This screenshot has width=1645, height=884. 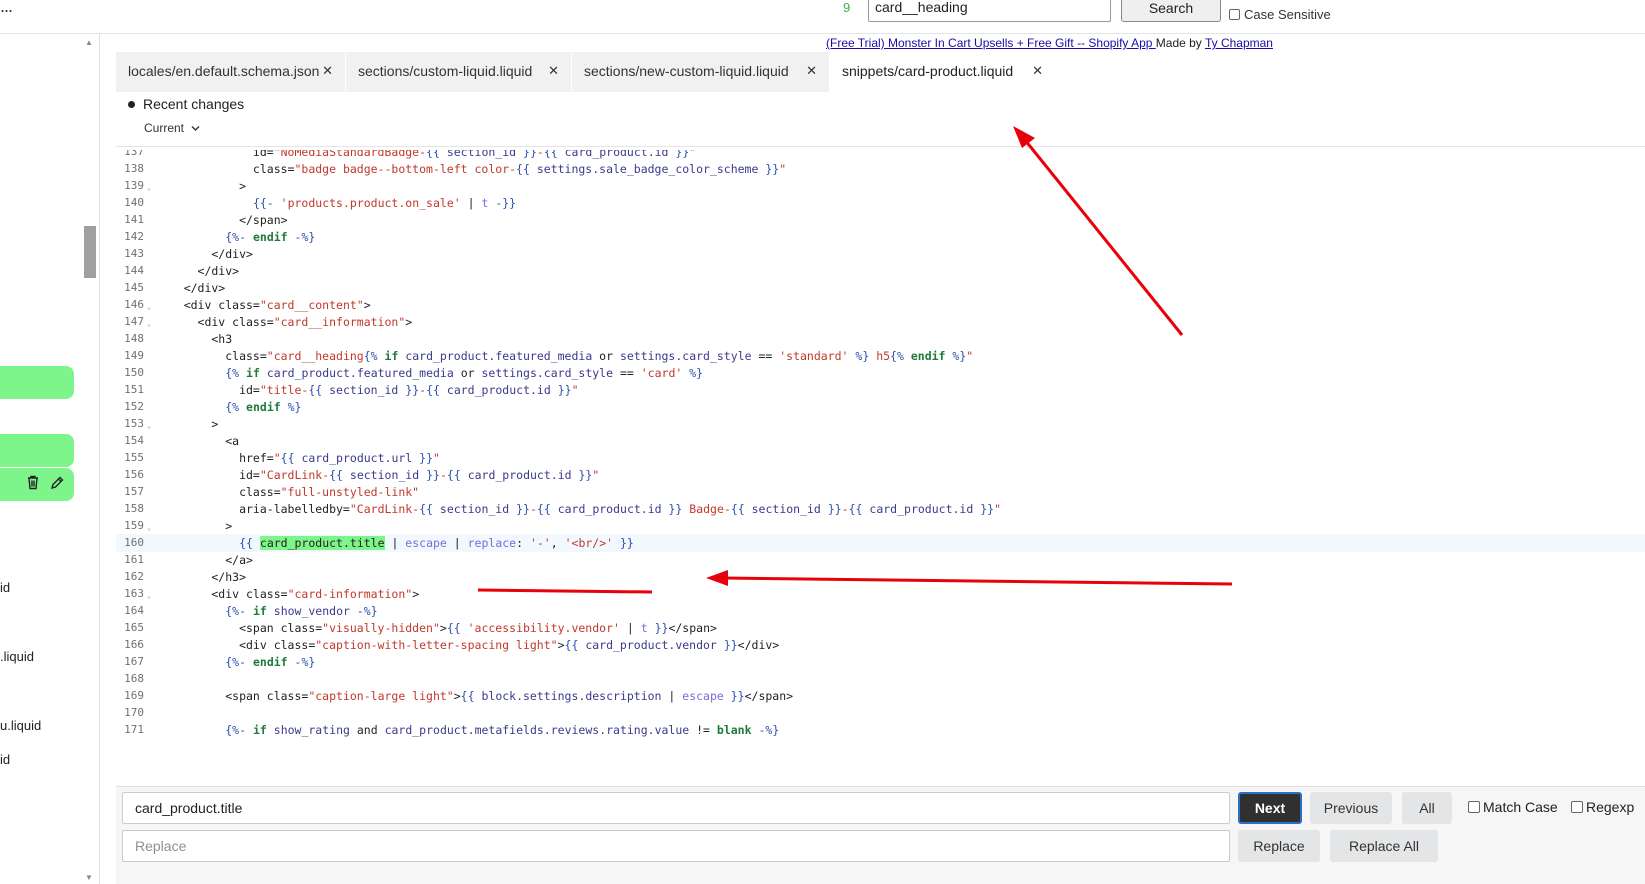 What do you see at coordinates (134, 219) in the screenshot?
I see `line-number: 141` at bounding box center [134, 219].